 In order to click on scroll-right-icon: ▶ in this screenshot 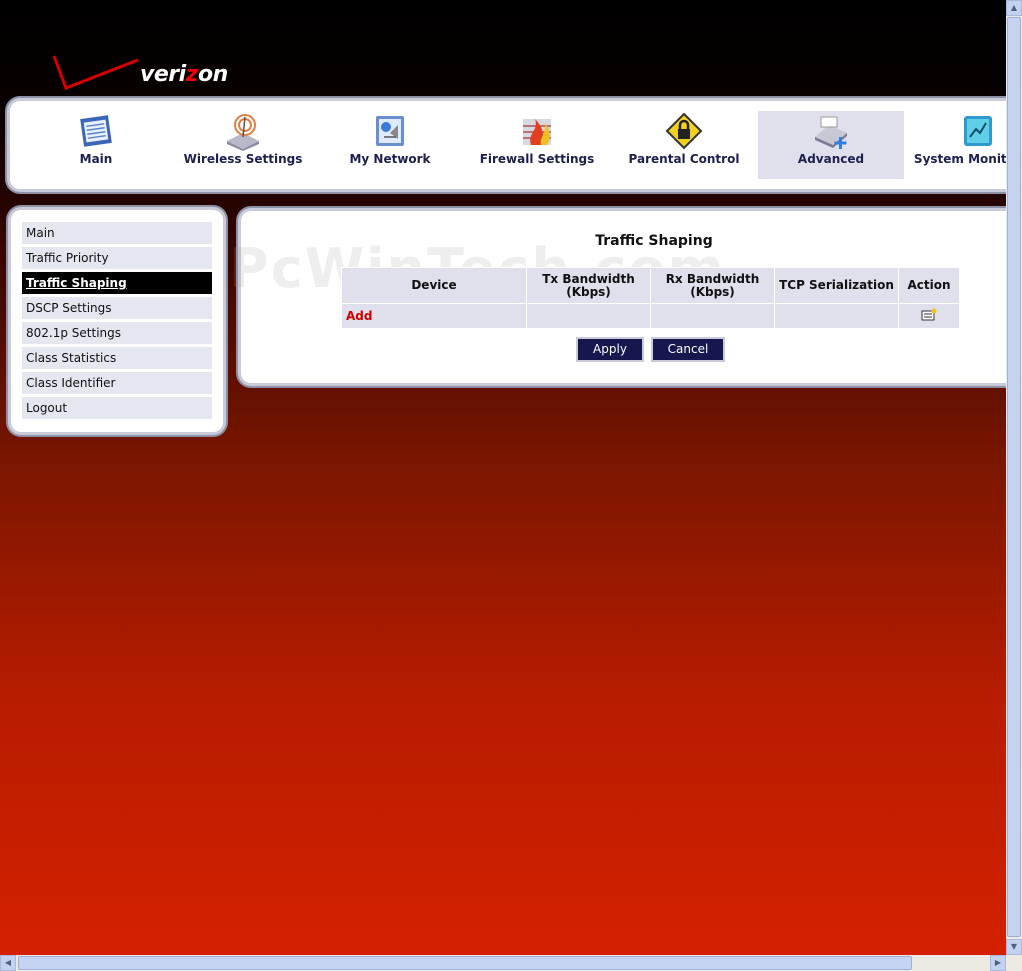, I will do `click(998, 963)`.